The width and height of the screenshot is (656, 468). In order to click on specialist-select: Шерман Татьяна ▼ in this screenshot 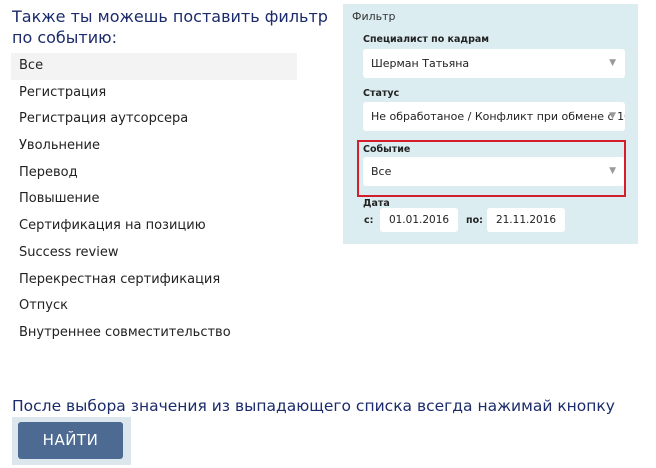, I will do `click(494, 63)`.